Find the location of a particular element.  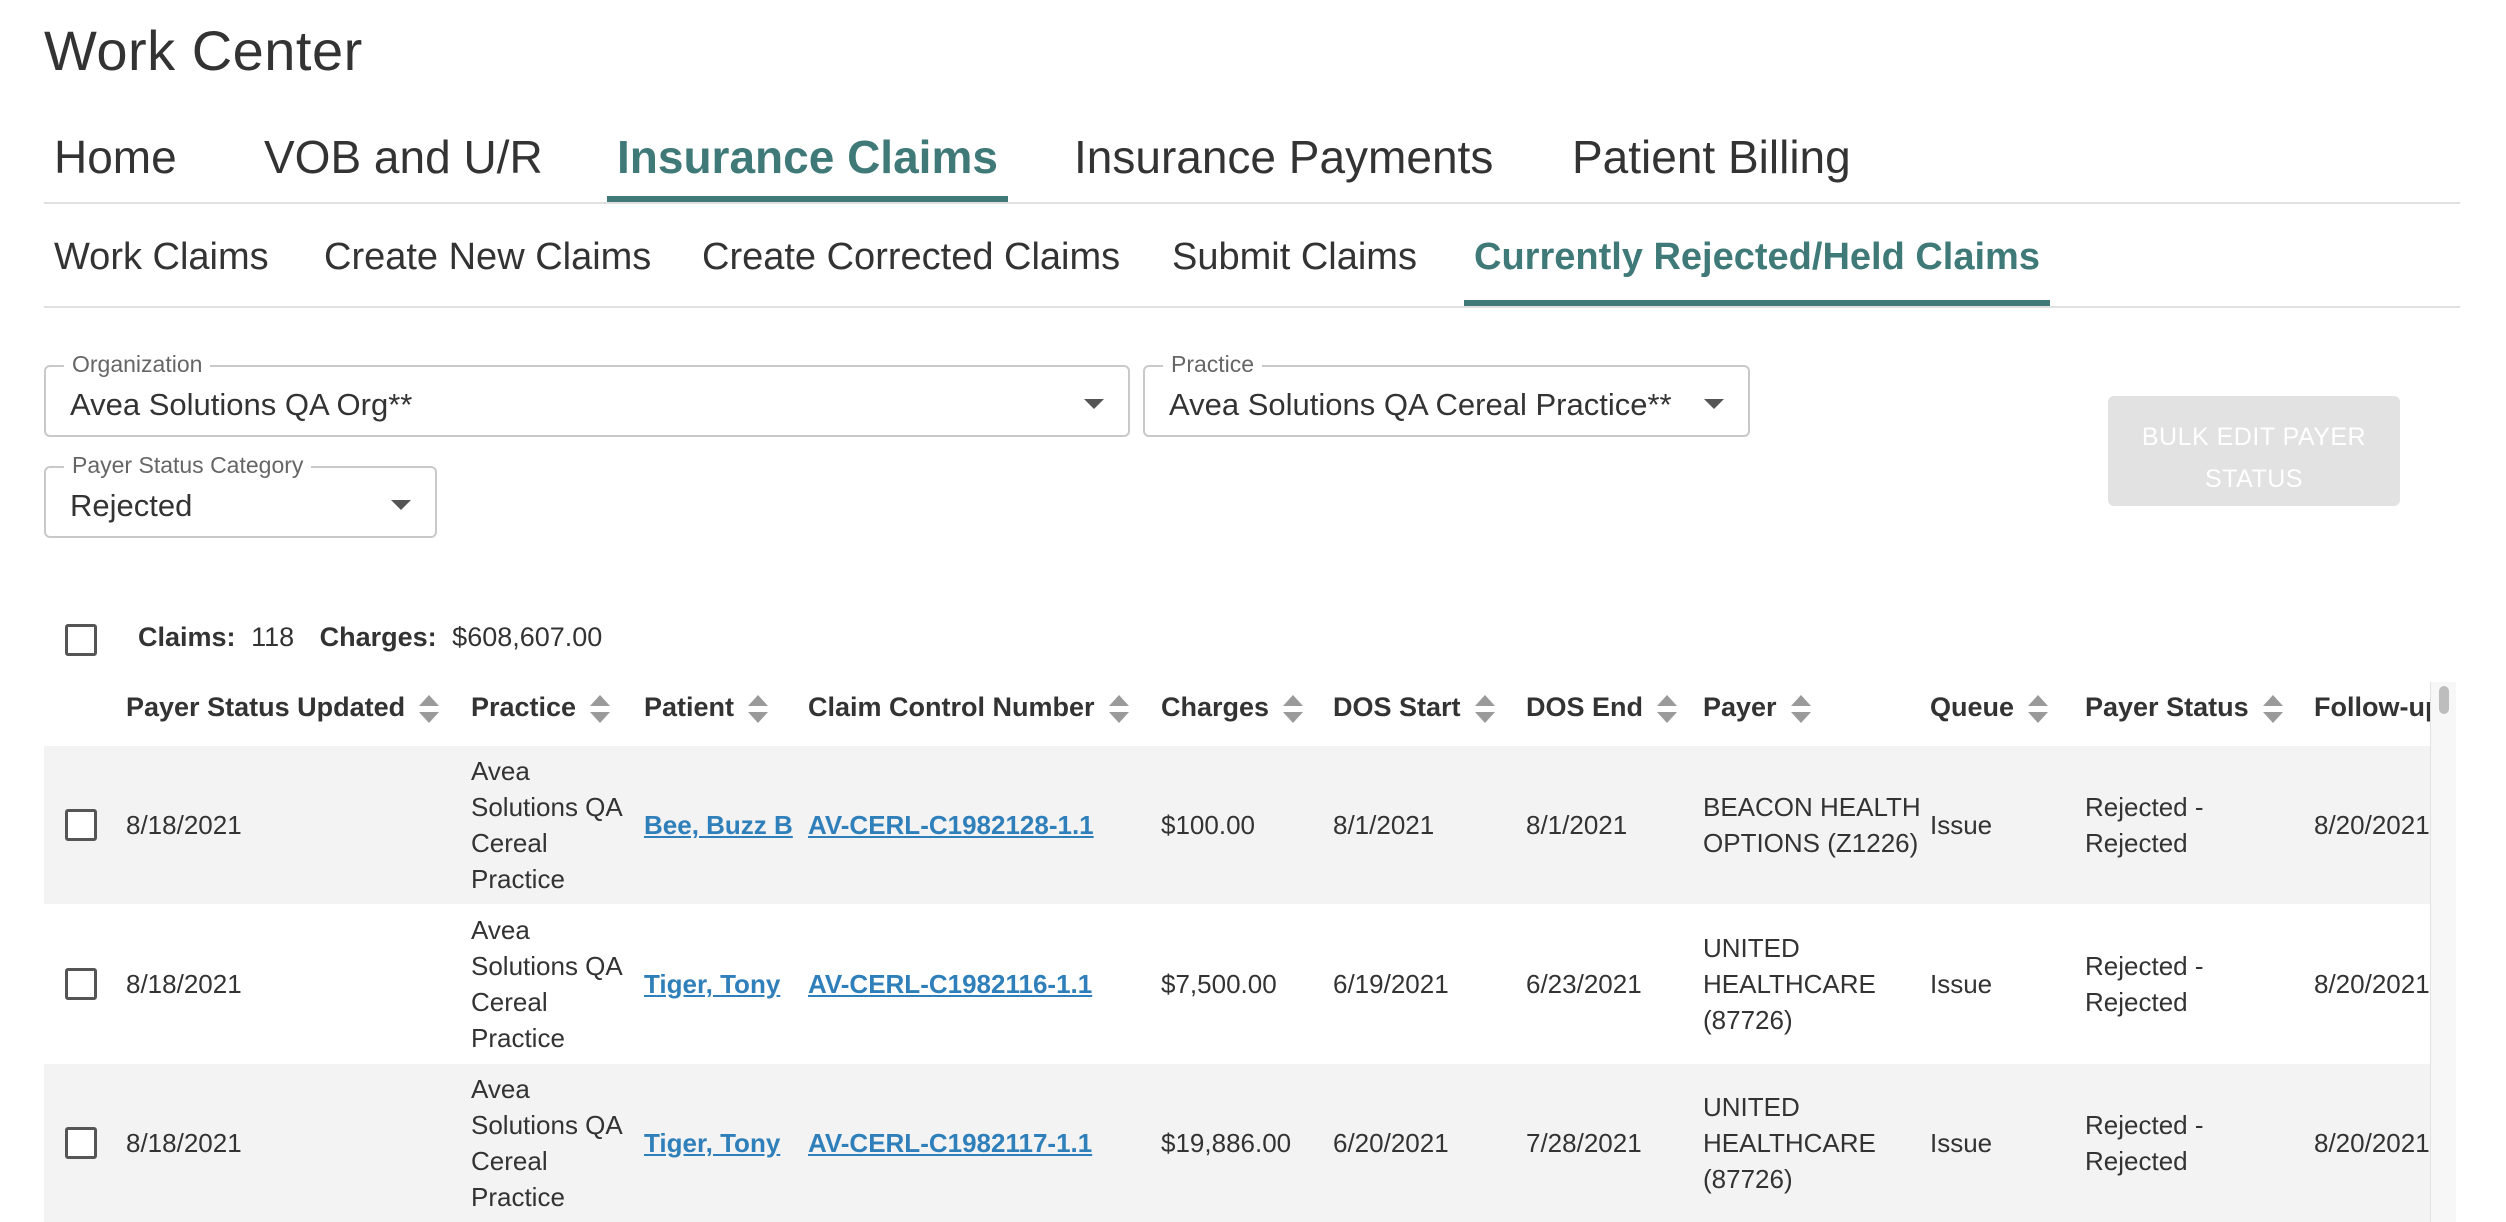

claim-control-number-link: AV-CERL-C1982128-1.1 is located at coordinates (951, 825).